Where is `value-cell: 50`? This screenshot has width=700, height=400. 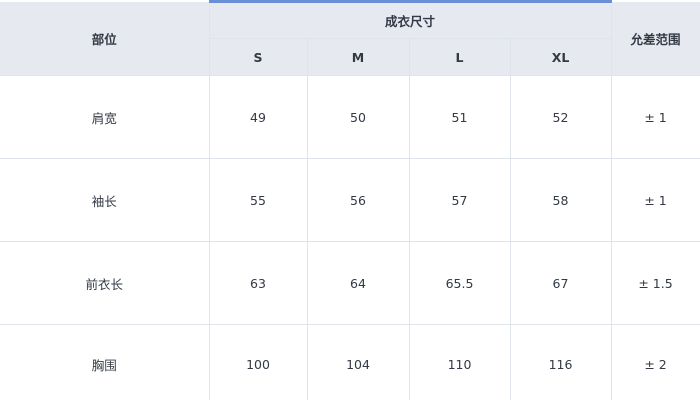
value-cell: 50 is located at coordinates (358, 117).